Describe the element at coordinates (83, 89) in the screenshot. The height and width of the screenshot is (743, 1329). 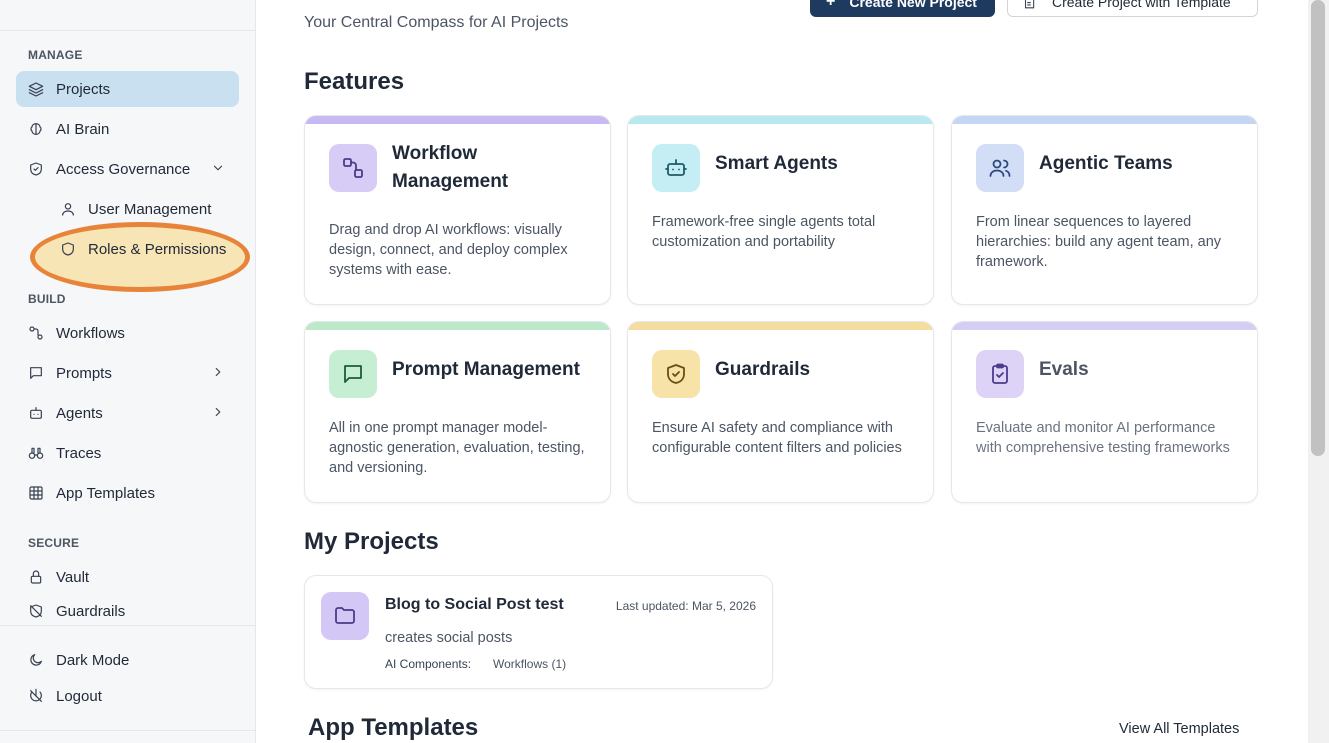
I see `sidebar-item-label: Projects` at that location.